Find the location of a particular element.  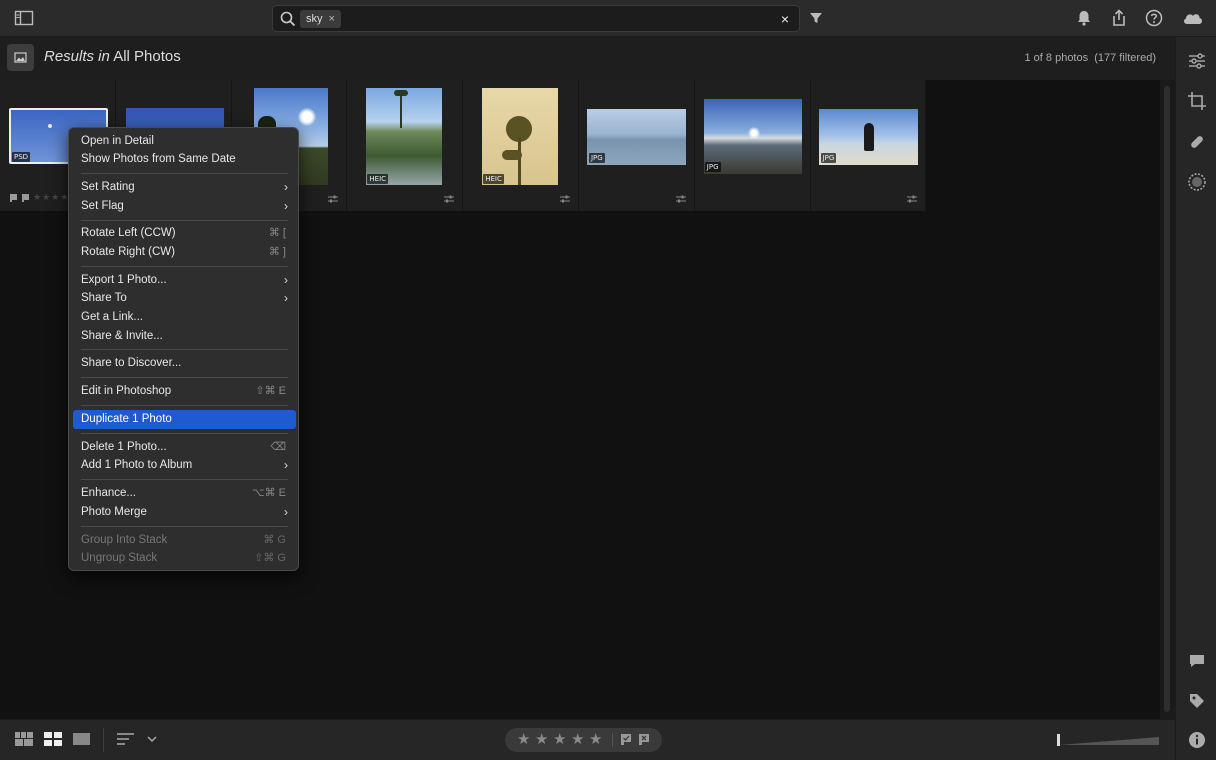

healing-icon is located at coordinates (1197, 142).